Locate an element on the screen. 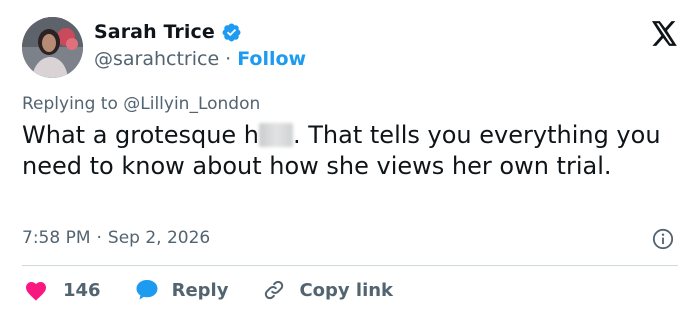 The width and height of the screenshot is (700, 318). x-logo-icon is located at coordinates (664, 33).